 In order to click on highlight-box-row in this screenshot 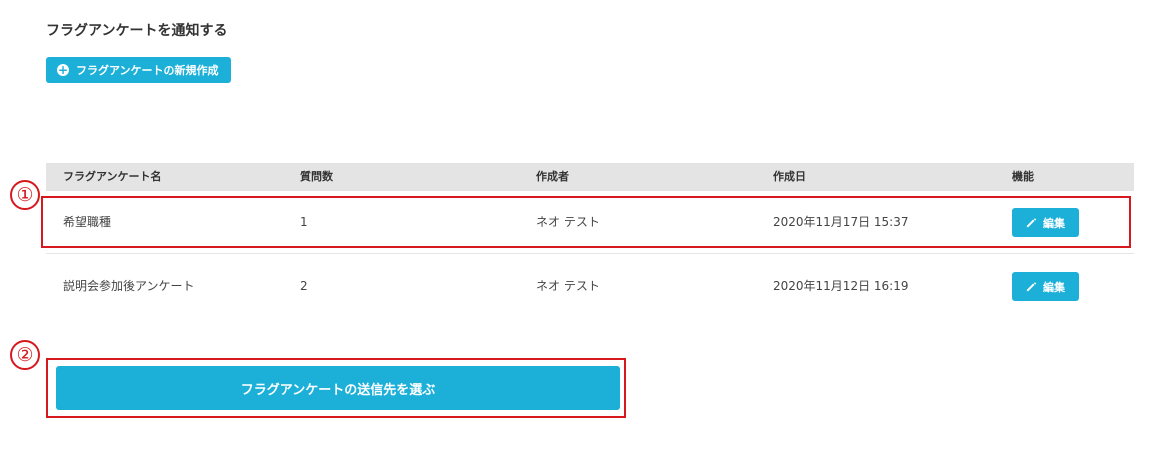, I will do `click(586, 222)`.